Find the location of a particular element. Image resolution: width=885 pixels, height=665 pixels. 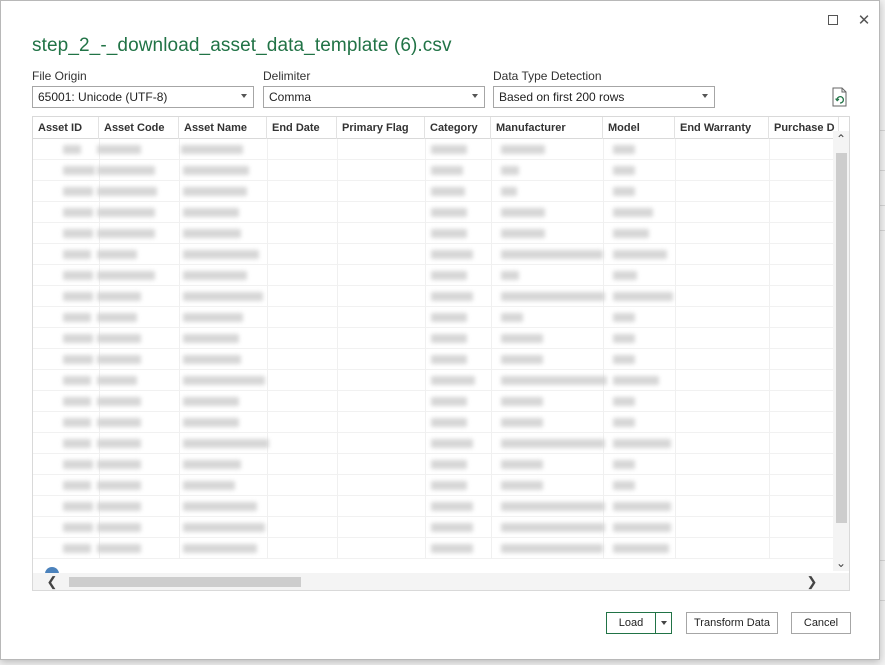

column-header: Purchase D is located at coordinates (804, 128).